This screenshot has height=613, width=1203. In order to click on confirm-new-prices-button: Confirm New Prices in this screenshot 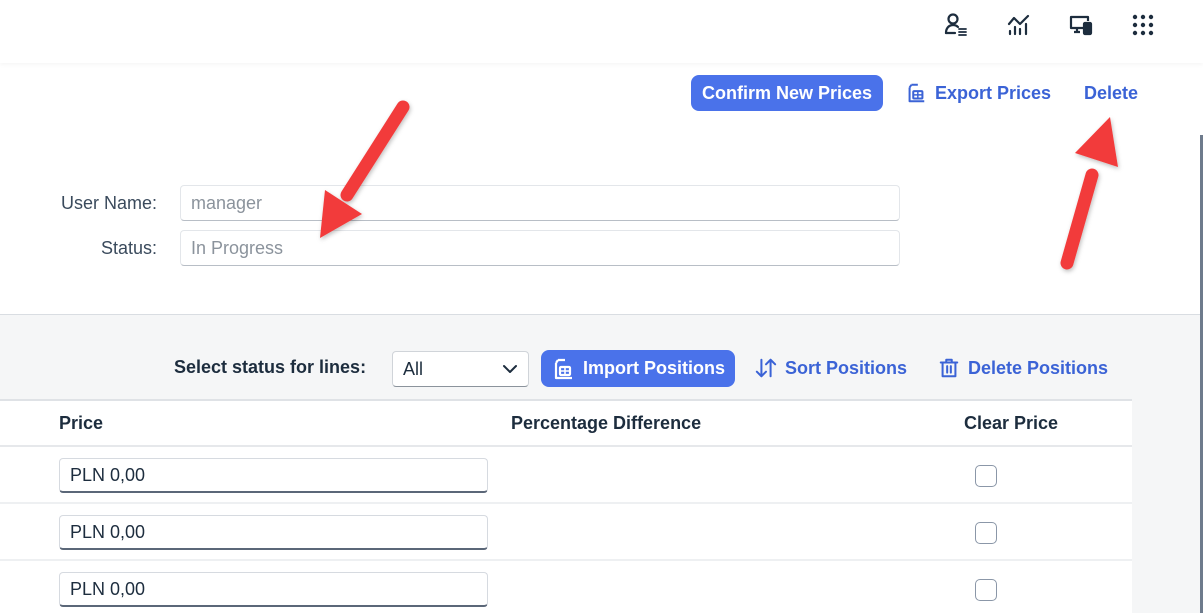, I will do `click(787, 93)`.